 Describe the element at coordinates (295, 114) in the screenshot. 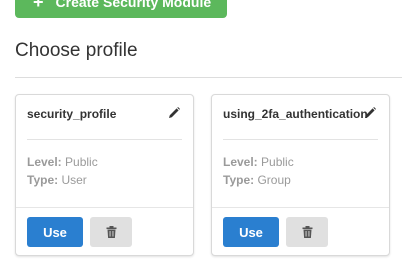

I see `profile-name: using_2fa_authentication` at that location.